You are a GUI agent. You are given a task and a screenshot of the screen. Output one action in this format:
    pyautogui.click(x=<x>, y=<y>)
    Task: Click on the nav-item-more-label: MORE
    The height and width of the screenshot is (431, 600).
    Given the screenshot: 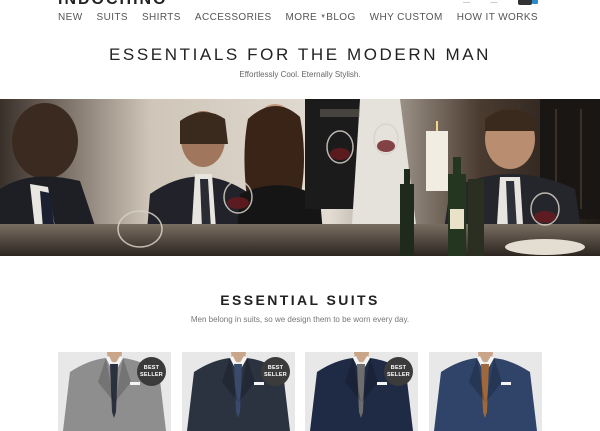 What is the action you would take?
    pyautogui.click(x=301, y=17)
    